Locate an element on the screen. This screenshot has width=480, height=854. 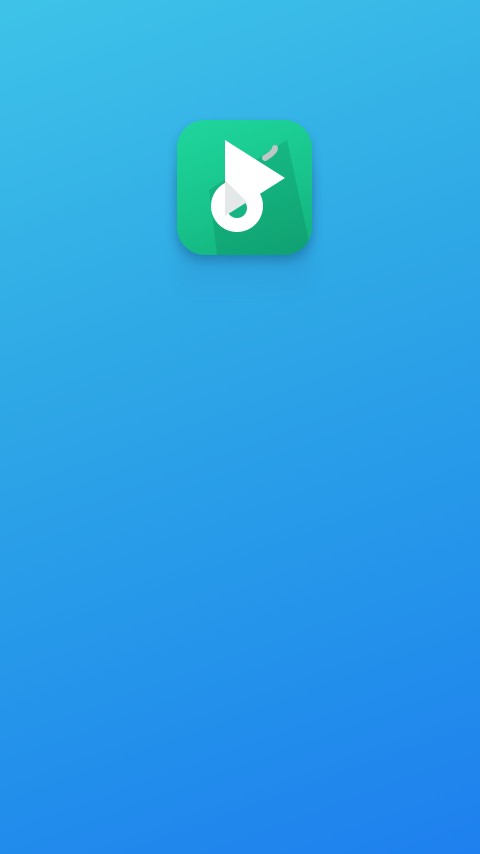
play-music-note-icon is located at coordinates (260, 197).